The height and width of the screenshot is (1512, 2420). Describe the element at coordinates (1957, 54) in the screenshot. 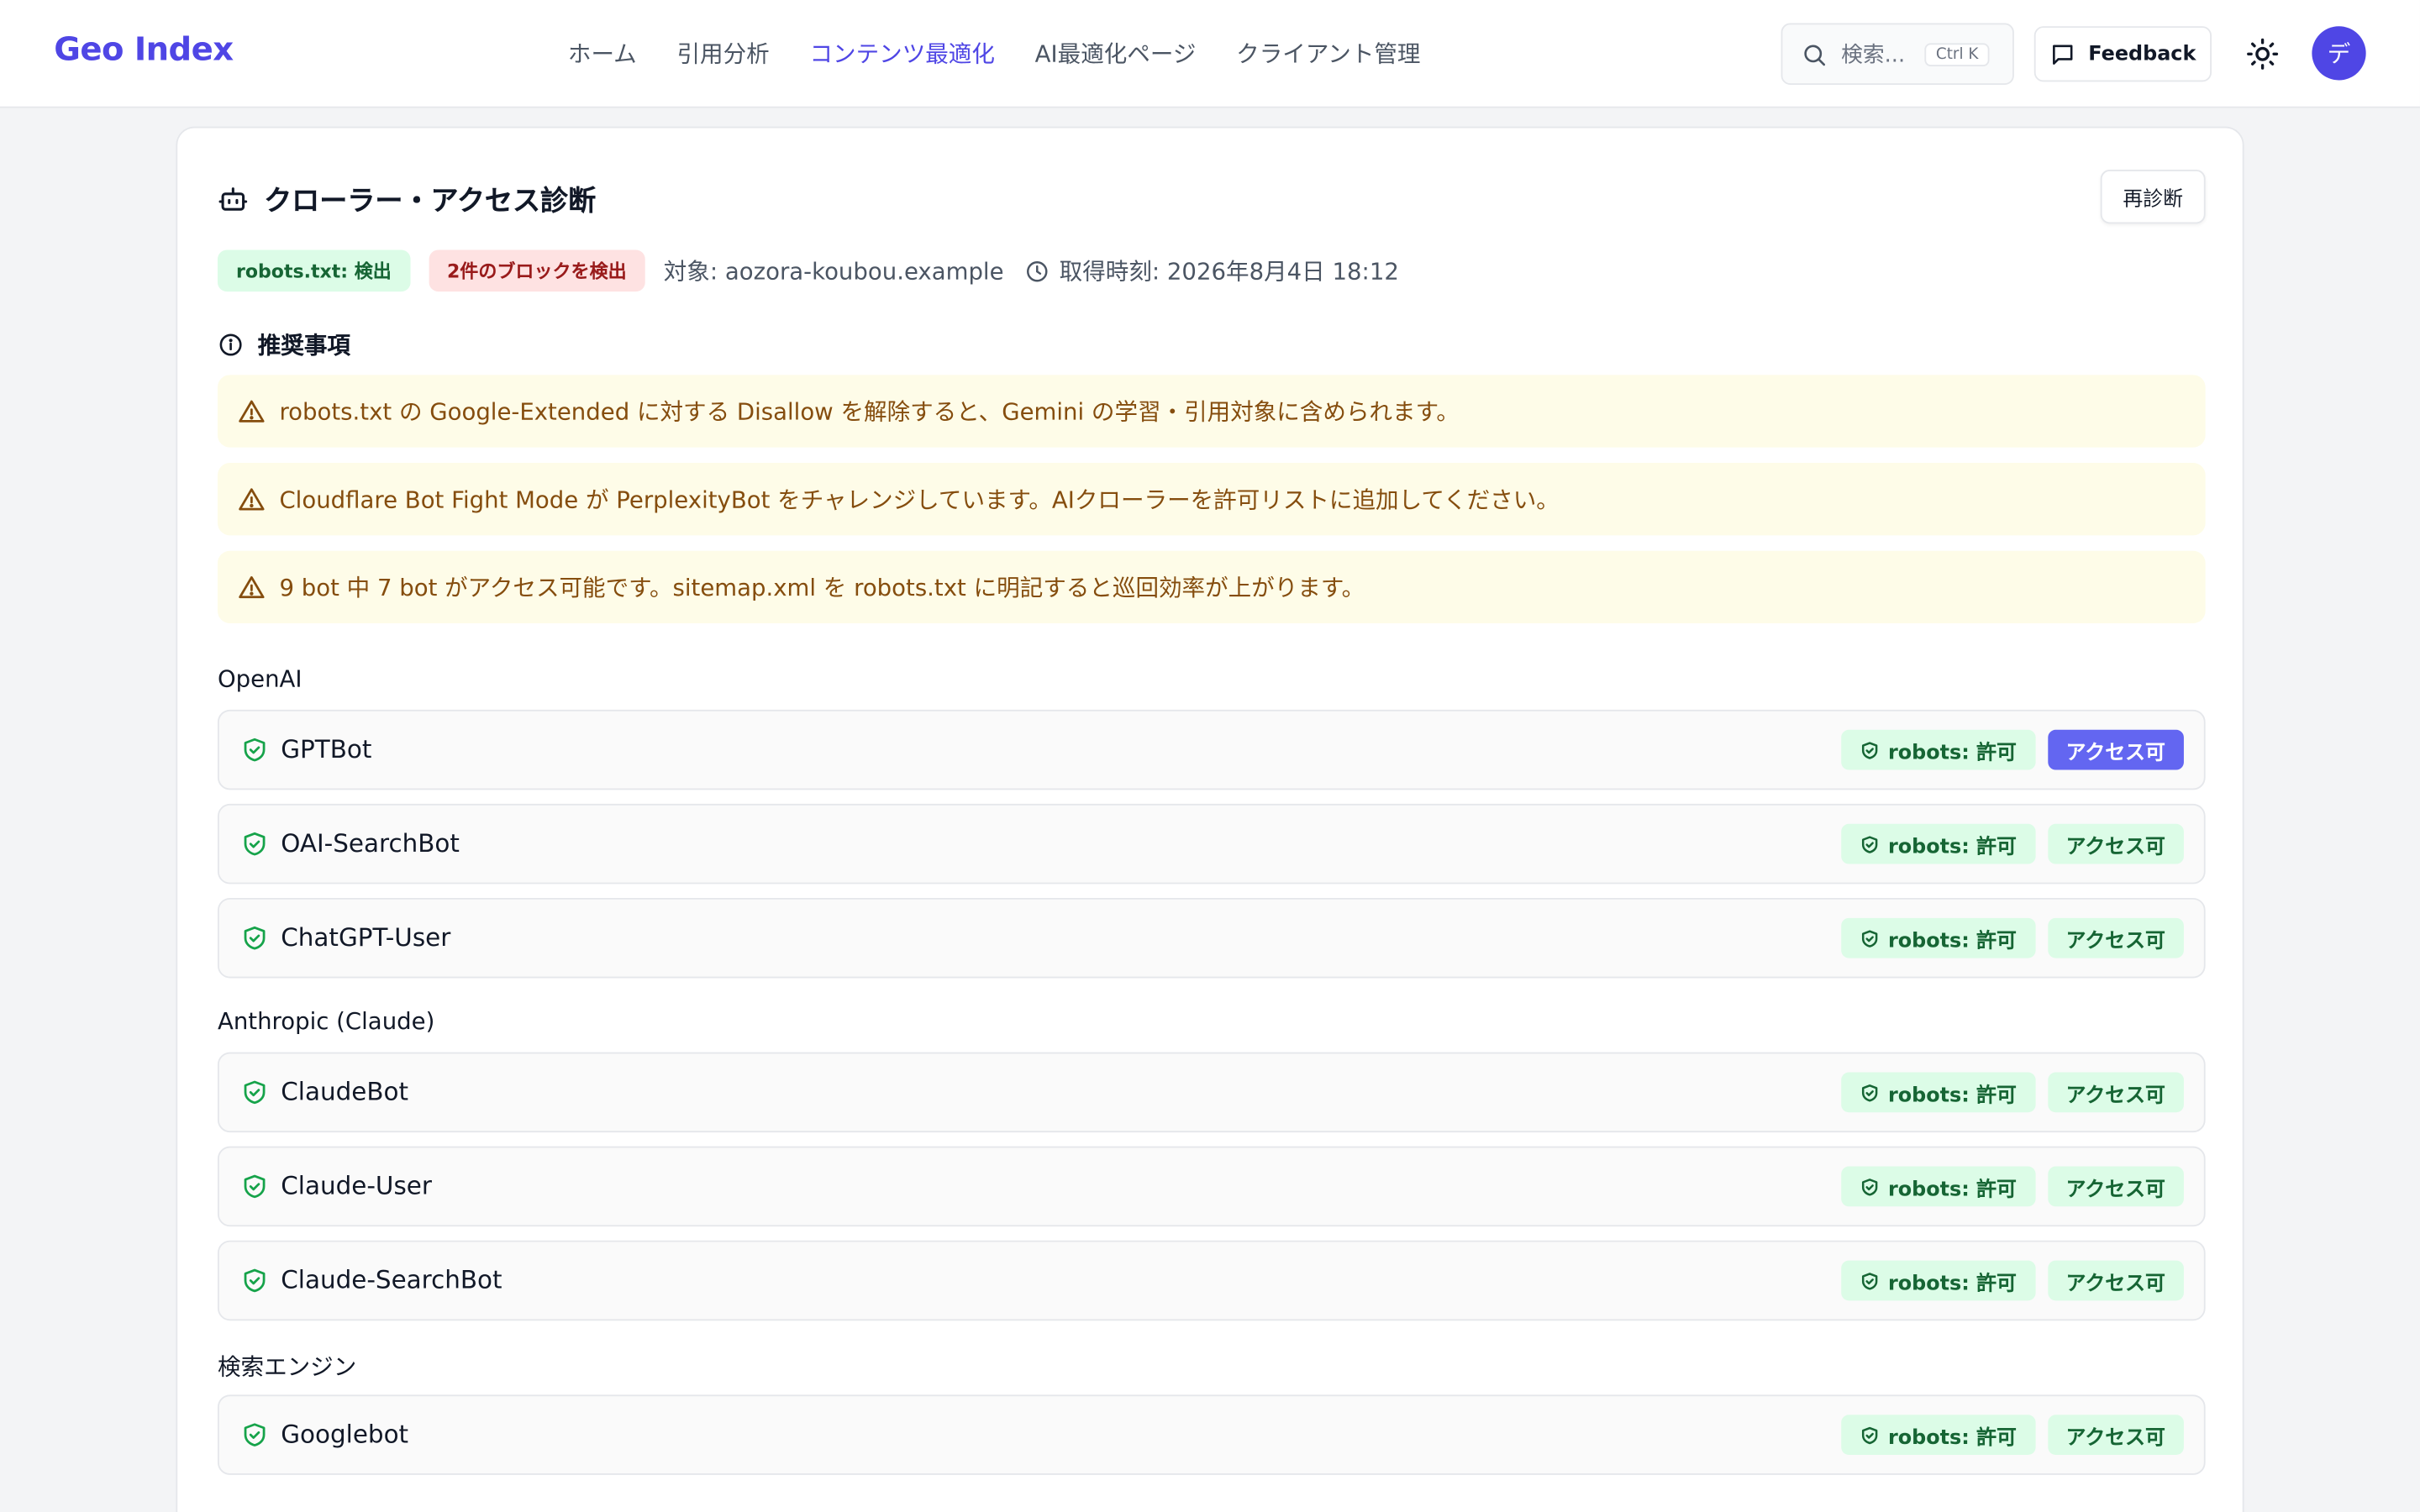

I see `search-shortcut-hint: Ctrl K` at that location.